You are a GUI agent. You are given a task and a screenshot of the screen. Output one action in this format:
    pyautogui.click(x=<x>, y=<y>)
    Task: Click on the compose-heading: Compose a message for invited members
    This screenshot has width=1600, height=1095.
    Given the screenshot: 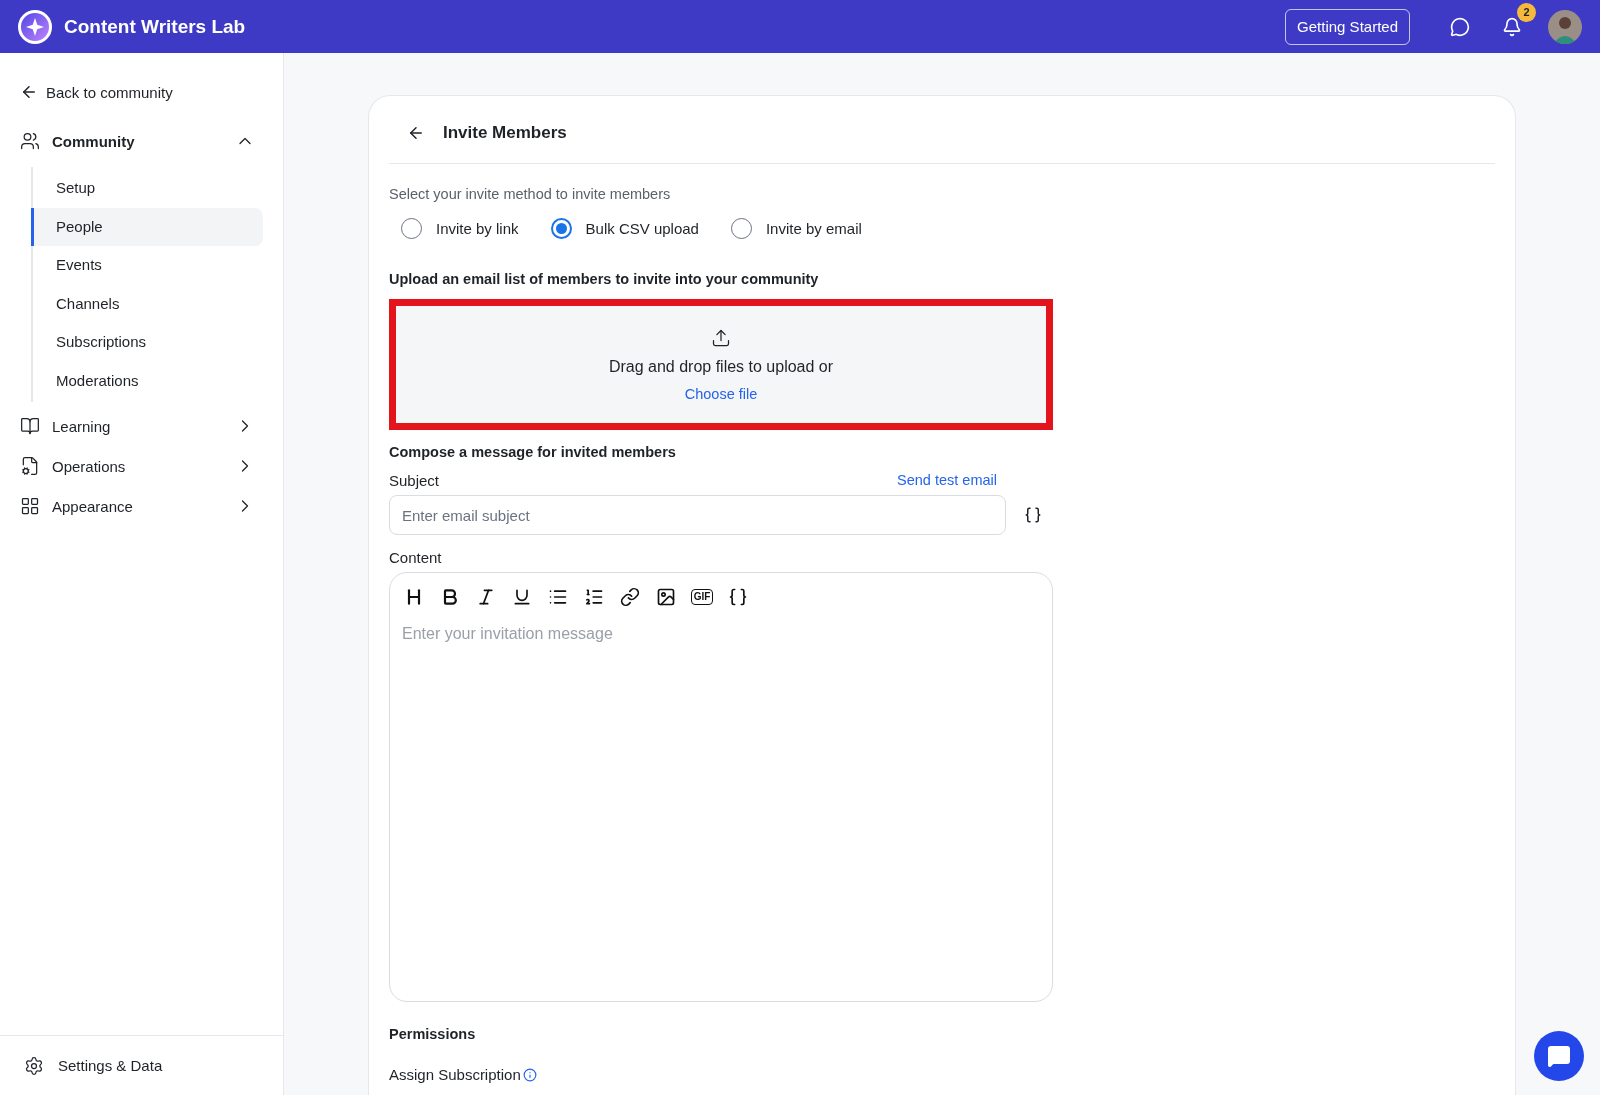 What is the action you would take?
    pyautogui.click(x=533, y=452)
    